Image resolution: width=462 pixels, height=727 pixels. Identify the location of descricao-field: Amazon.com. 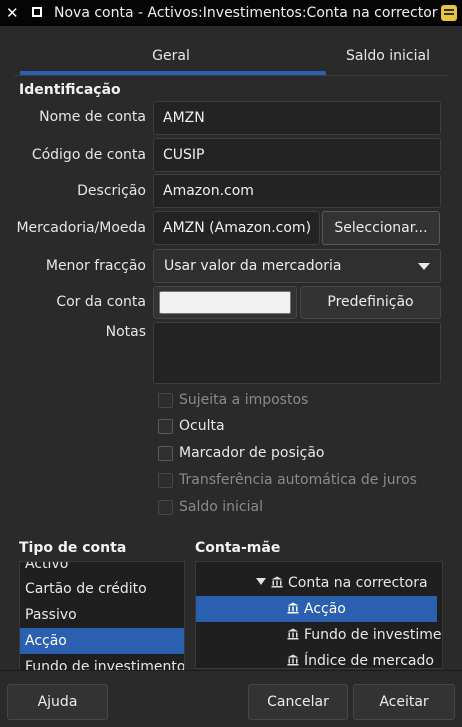
(297, 191).